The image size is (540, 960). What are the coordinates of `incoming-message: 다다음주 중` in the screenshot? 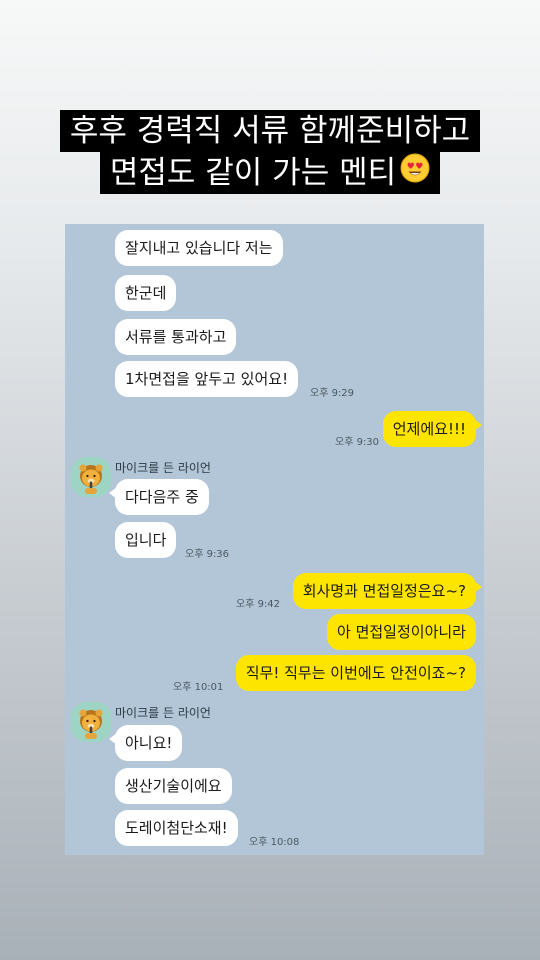 It's located at (159, 497).